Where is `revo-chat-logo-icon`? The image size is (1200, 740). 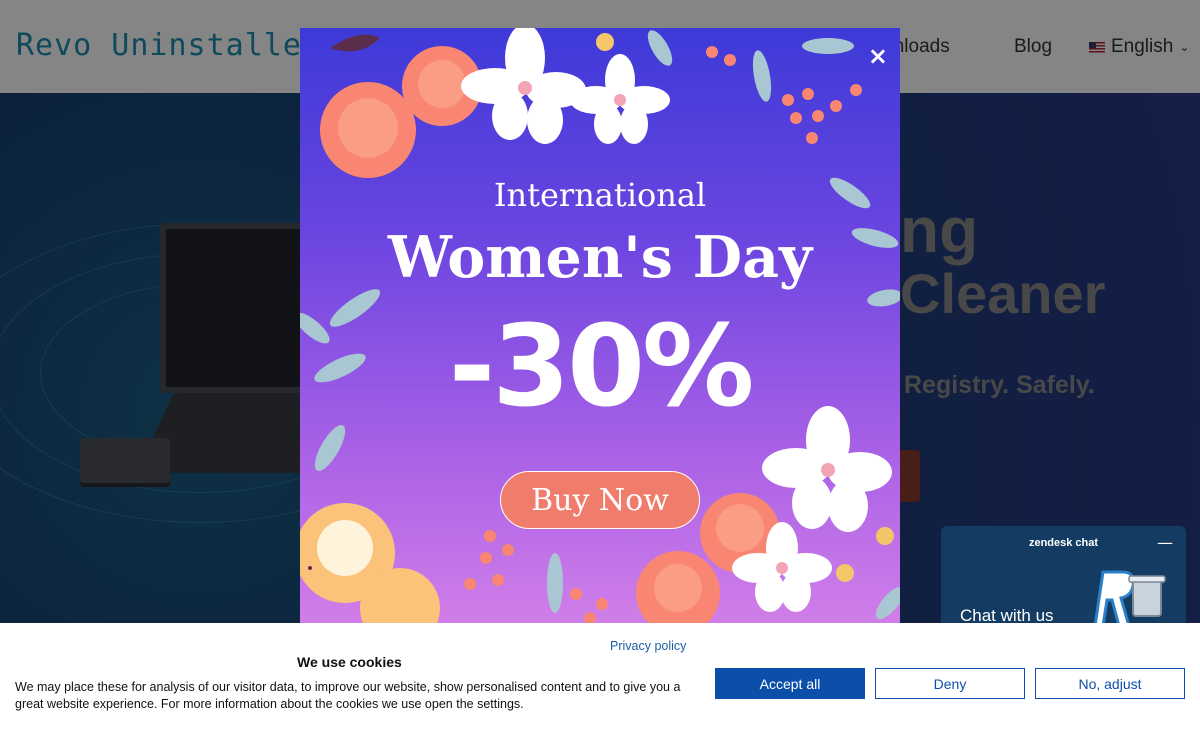 revo-chat-logo-icon is located at coordinates (1129, 598).